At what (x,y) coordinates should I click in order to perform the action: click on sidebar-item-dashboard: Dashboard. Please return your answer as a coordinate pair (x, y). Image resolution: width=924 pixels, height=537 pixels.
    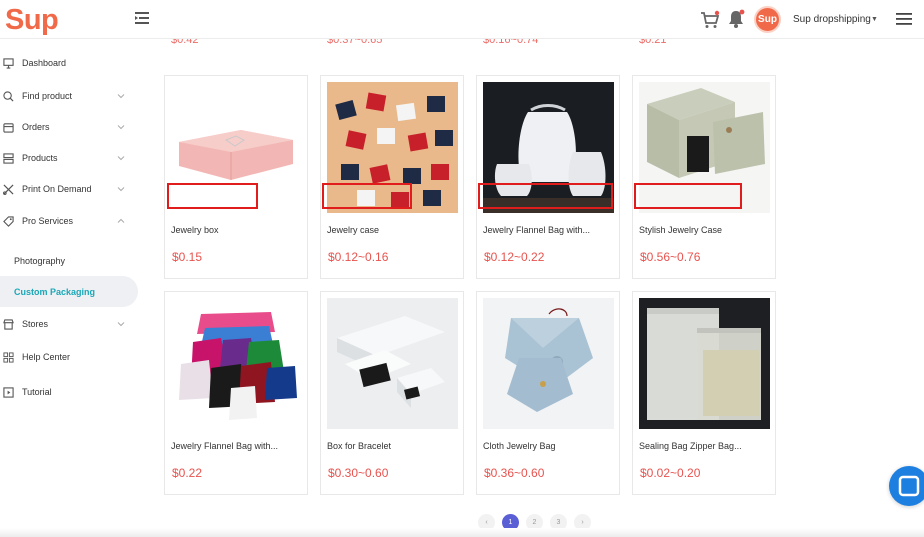
    Looking at the image, I should click on (70, 63).